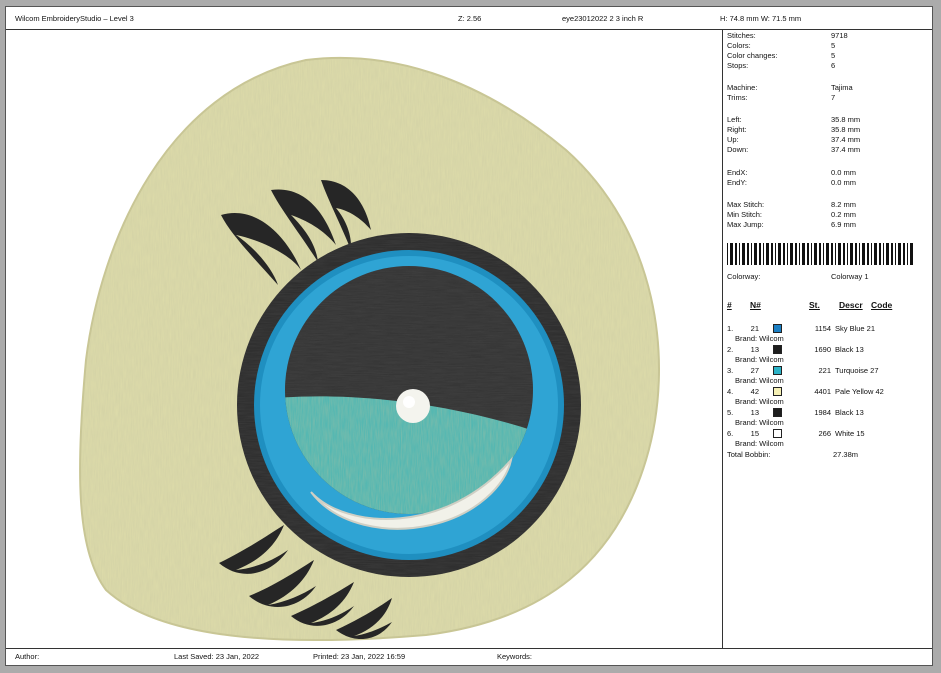 The image size is (941, 673). I want to click on zoom-level: Z: 2.56, so click(470, 18).